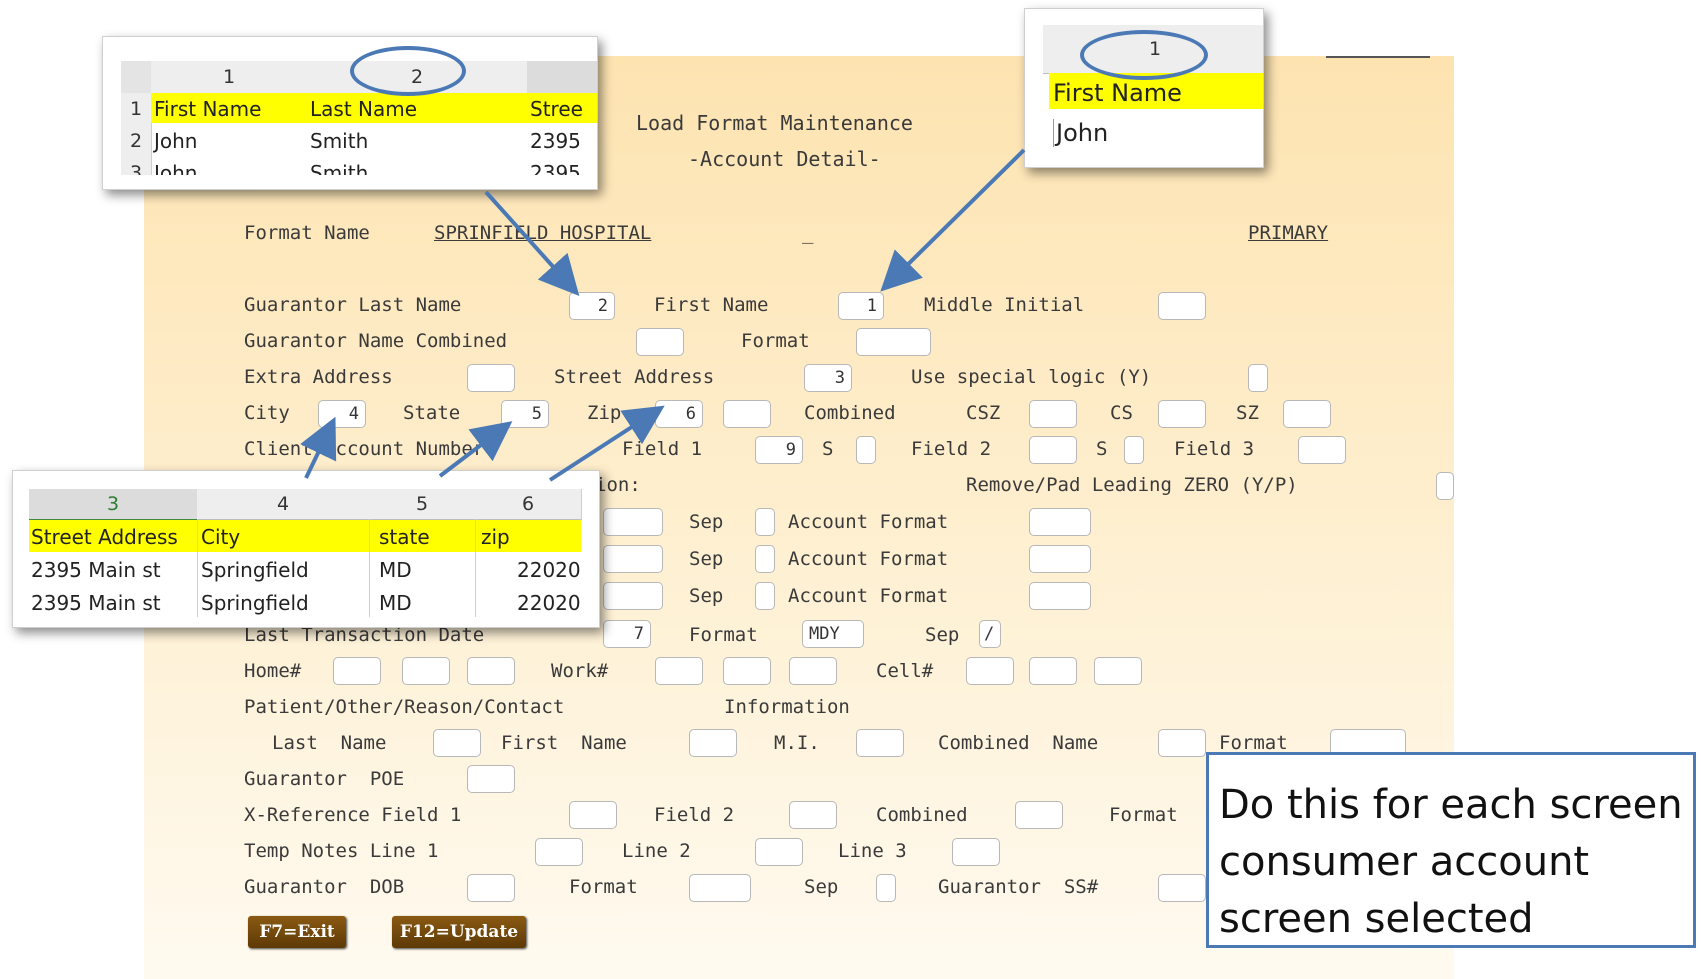  I want to click on arrow-to-city, so click(318, 447).